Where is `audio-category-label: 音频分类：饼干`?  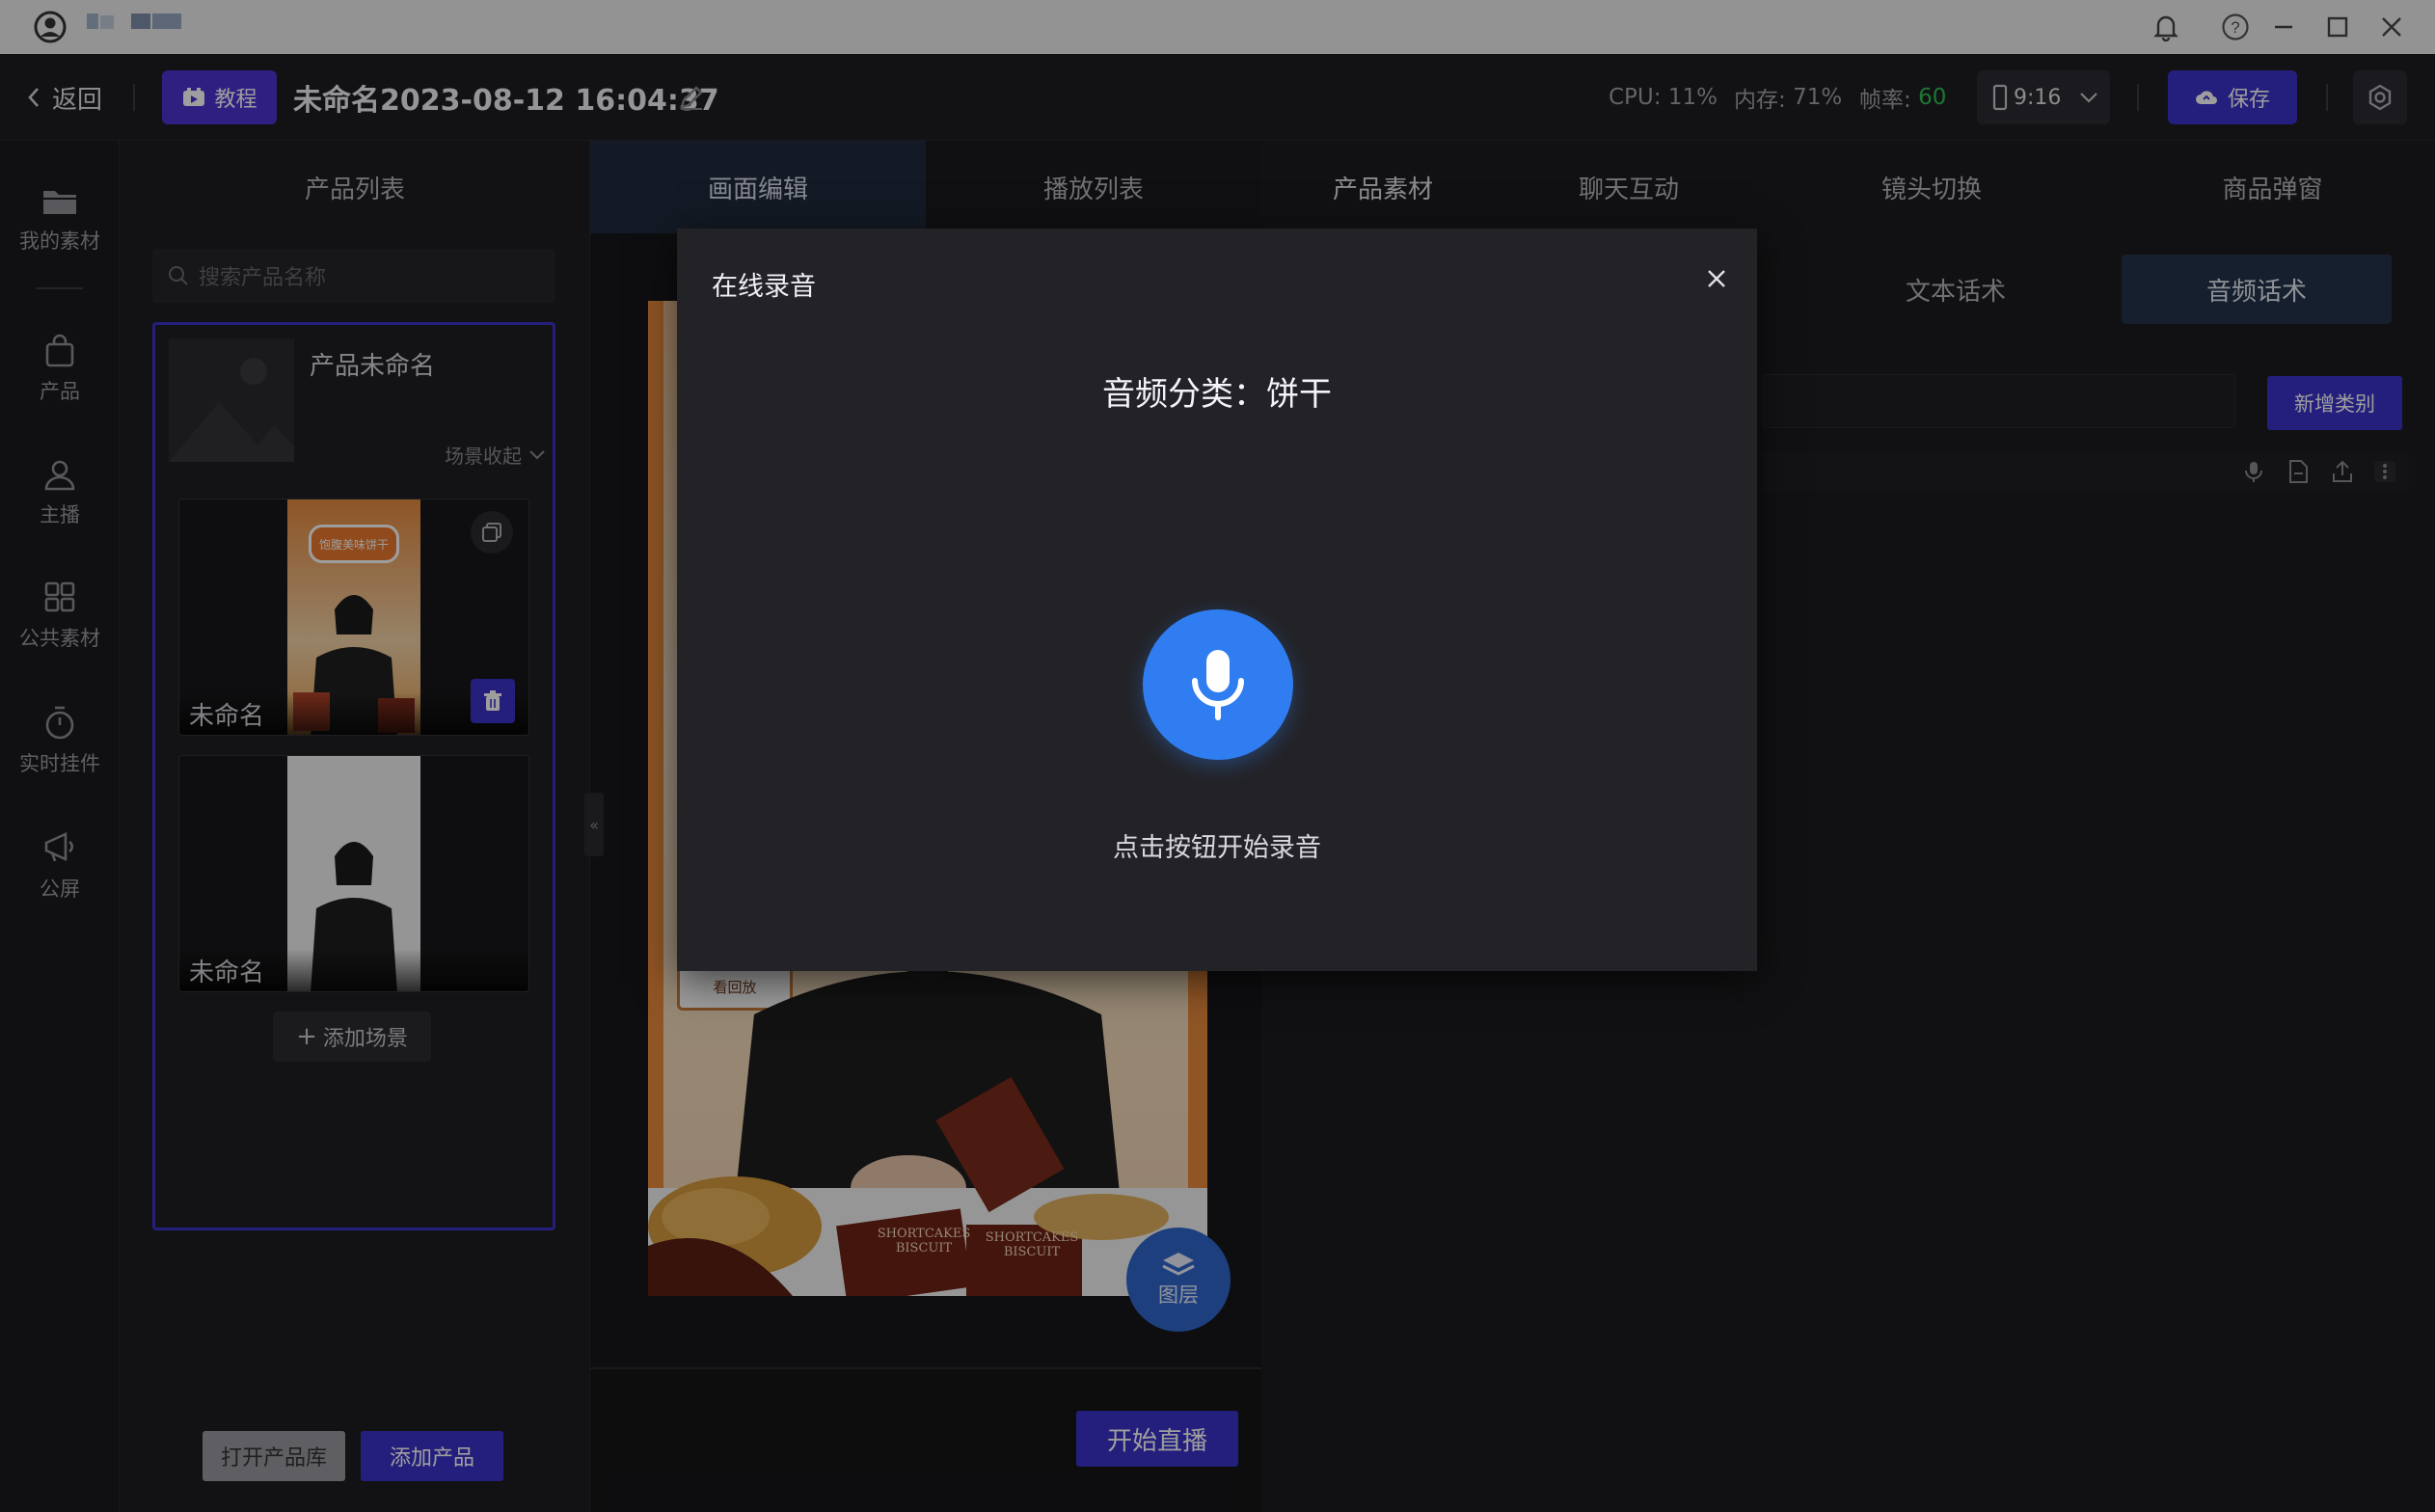 audio-category-label: 音频分类：饼干 is located at coordinates (1217, 394).